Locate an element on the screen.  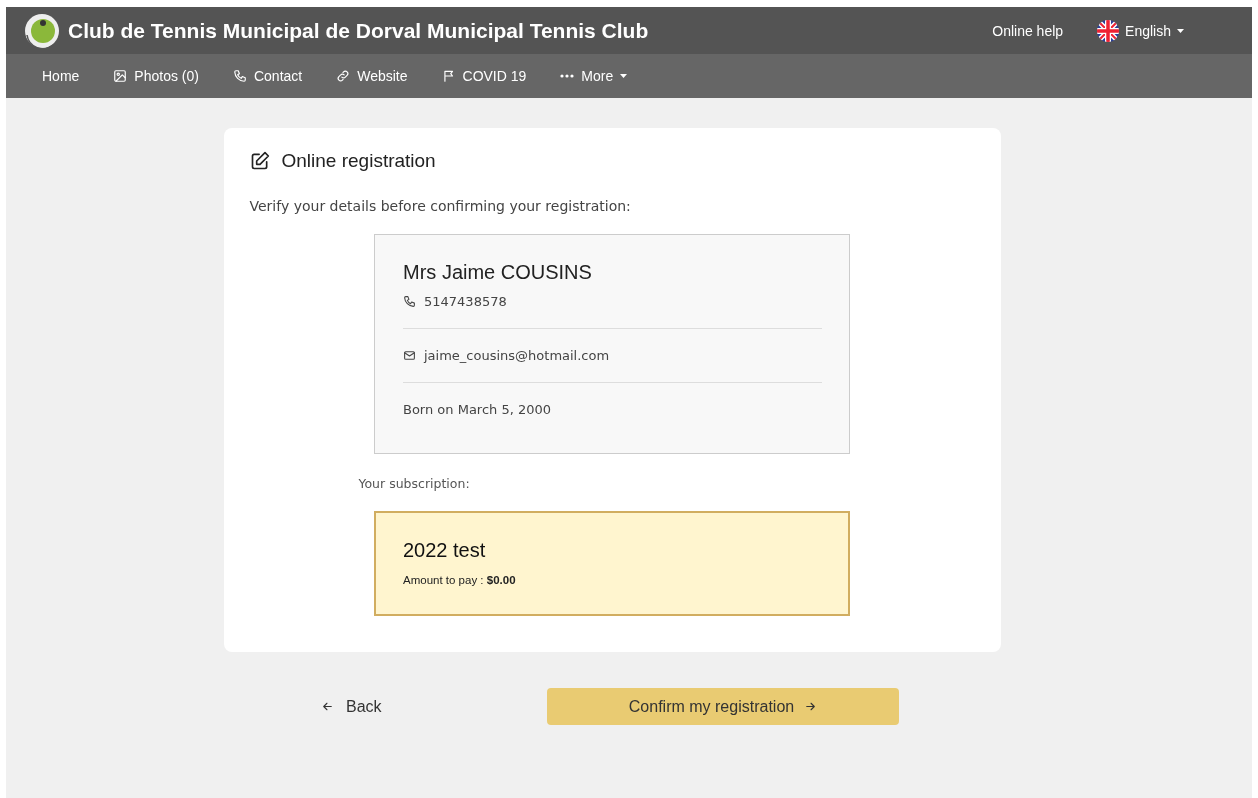
nav-item: Contact is located at coordinates (267, 76).